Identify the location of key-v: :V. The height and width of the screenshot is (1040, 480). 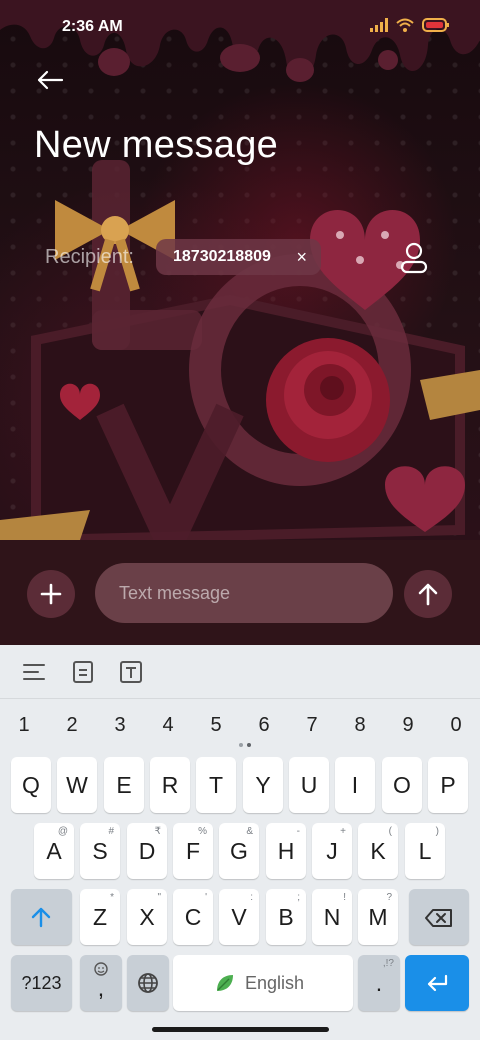
(239, 917).